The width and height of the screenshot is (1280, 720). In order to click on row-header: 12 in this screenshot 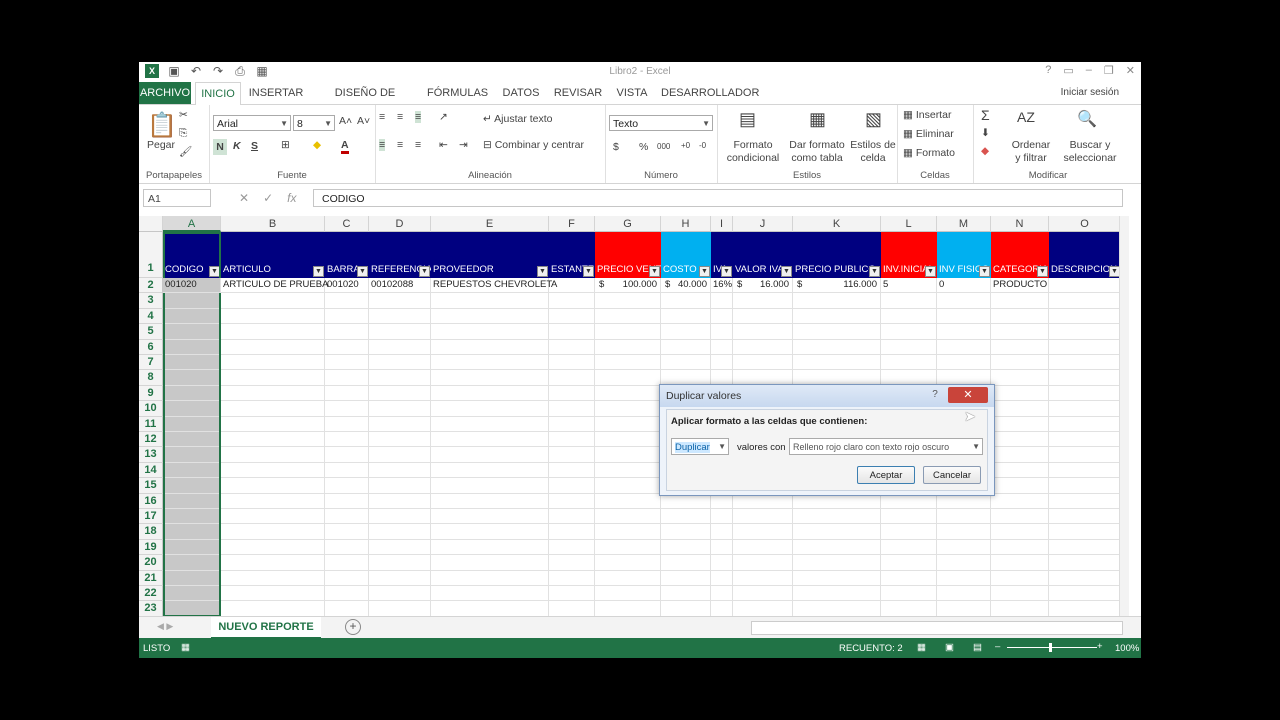, I will do `click(151, 440)`.